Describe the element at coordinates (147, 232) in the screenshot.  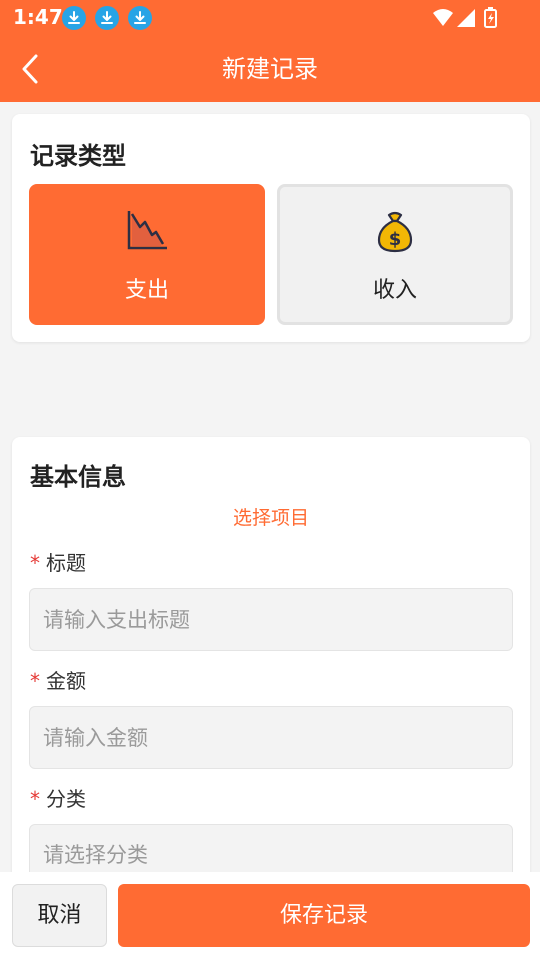
I see `chart-down-icon` at that location.